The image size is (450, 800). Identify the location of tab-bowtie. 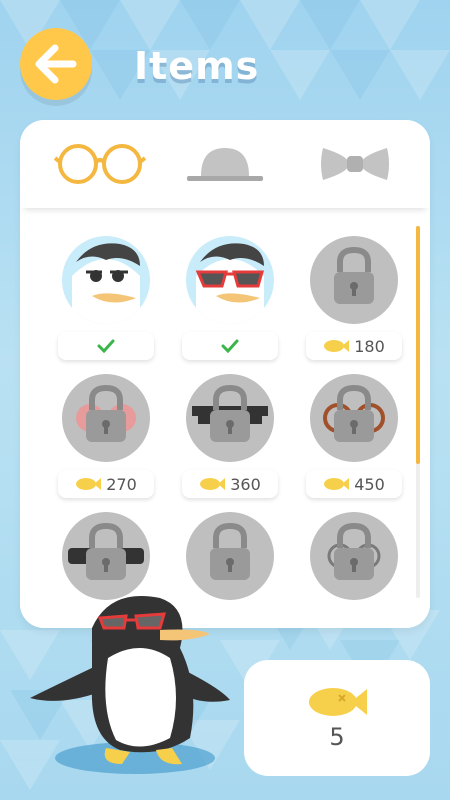
(355, 164).